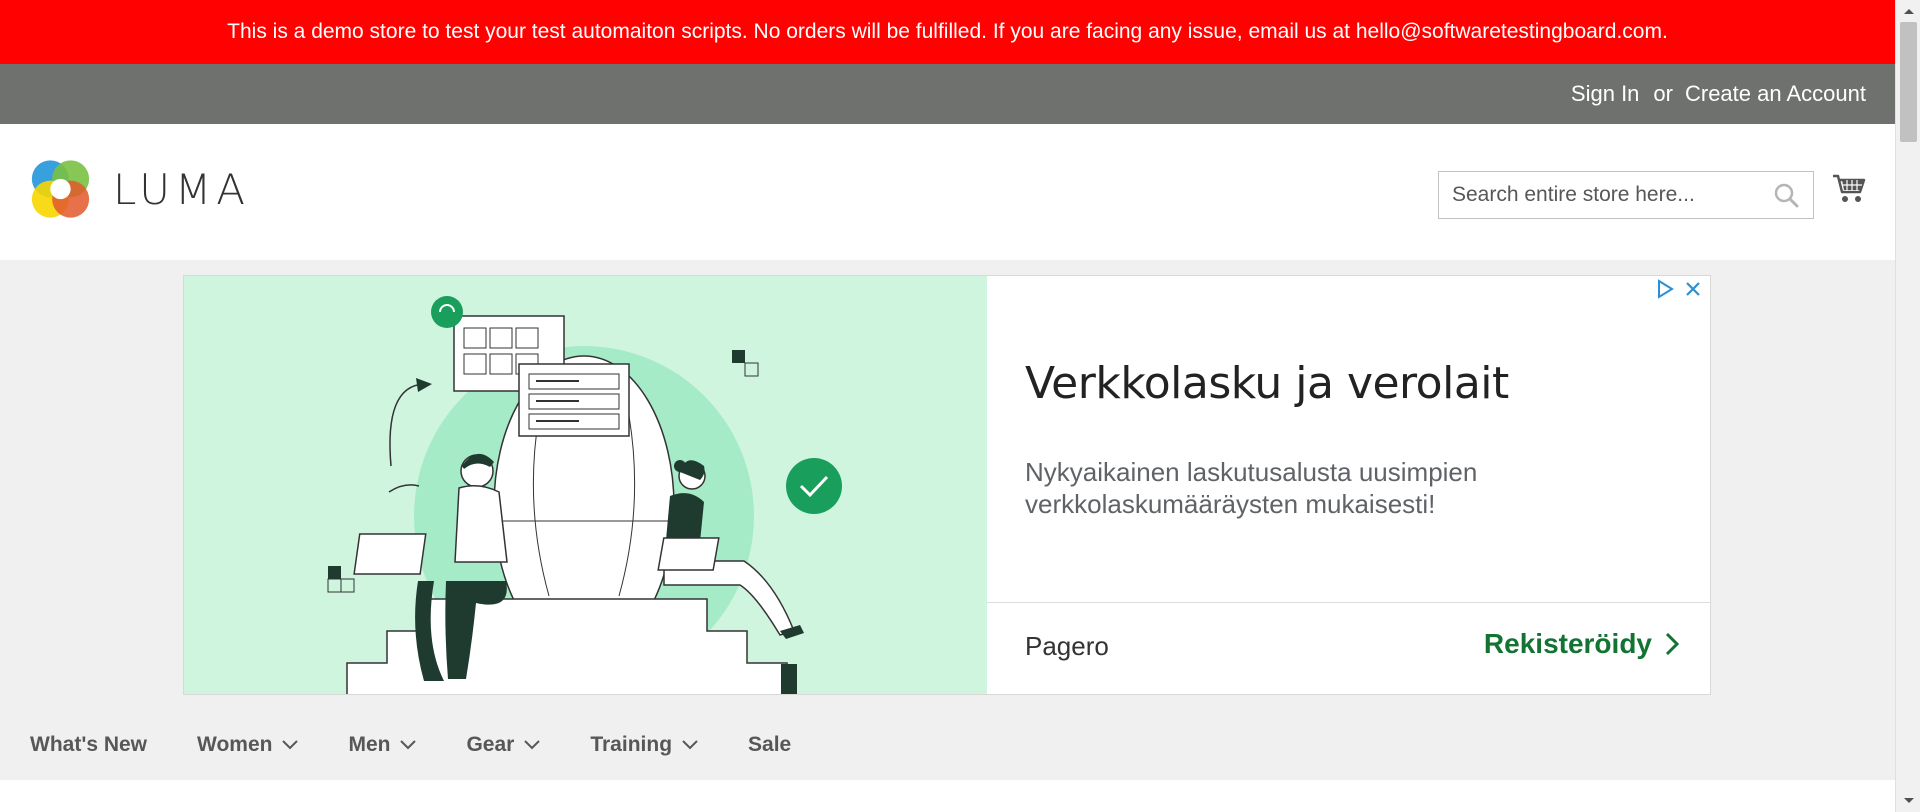 The image size is (1920, 812). Describe the element at coordinates (369, 744) in the screenshot. I see `nav-item-label: Men` at that location.